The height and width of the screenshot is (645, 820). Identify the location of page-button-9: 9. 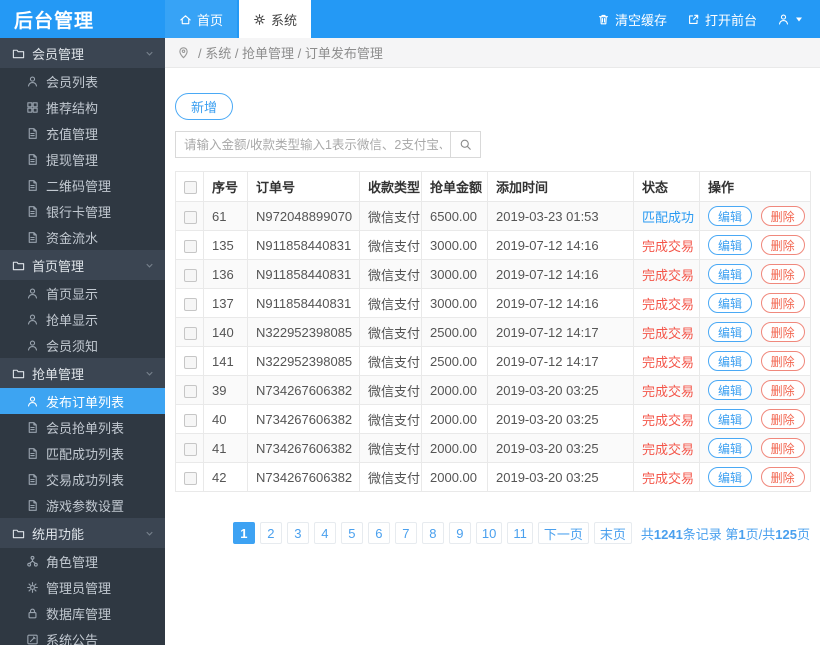
(459, 533).